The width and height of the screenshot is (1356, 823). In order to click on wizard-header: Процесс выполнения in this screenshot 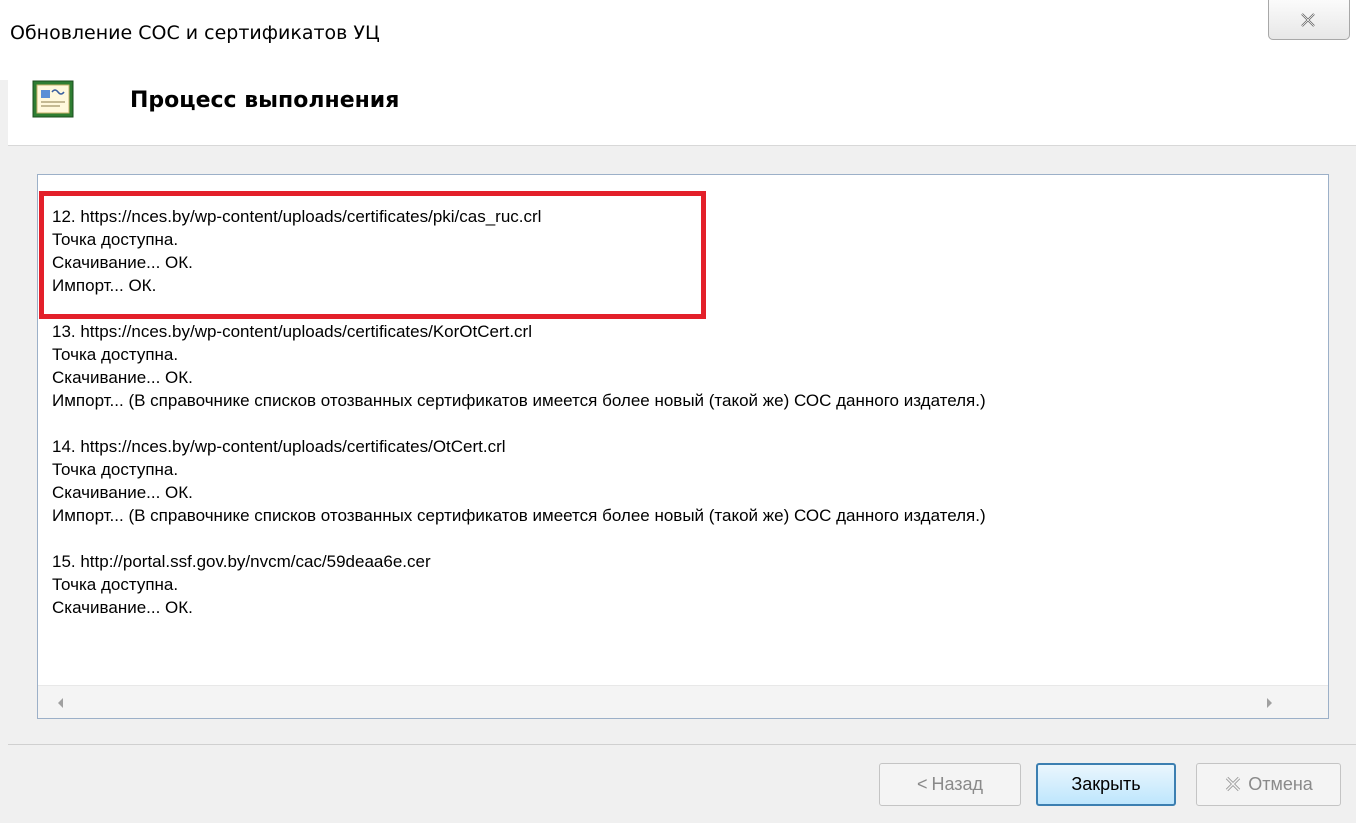, I will do `click(682, 103)`.